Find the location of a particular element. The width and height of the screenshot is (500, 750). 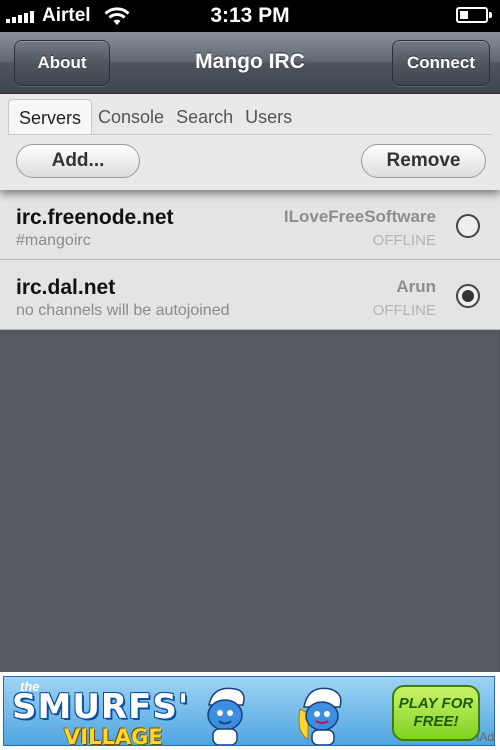

tab-bar: Servers Console Search Users is located at coordinates (153, 117).